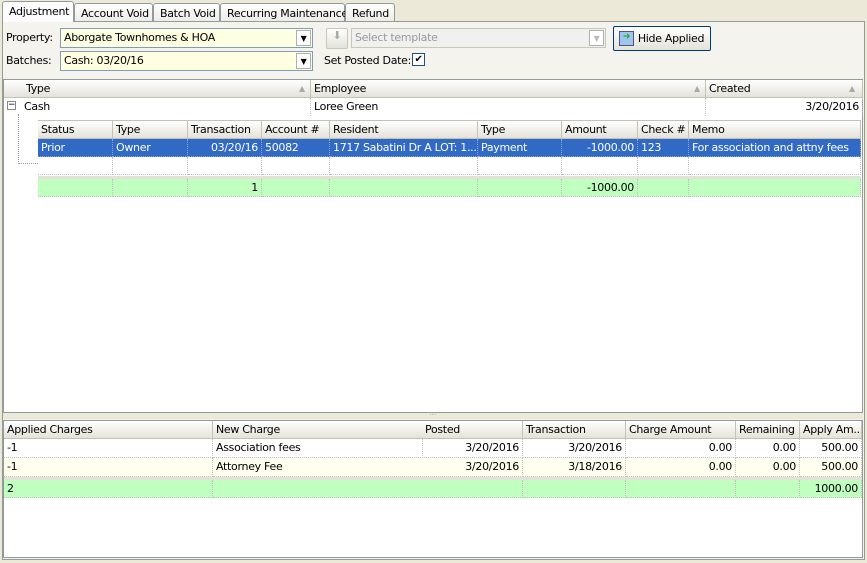 The height and width of the screenshot is (563, 867). What do you see at coordinates (186, 12) in the screenshot?
I see `tab-batch-void: Batch Void` at bounding box center [186, 12].